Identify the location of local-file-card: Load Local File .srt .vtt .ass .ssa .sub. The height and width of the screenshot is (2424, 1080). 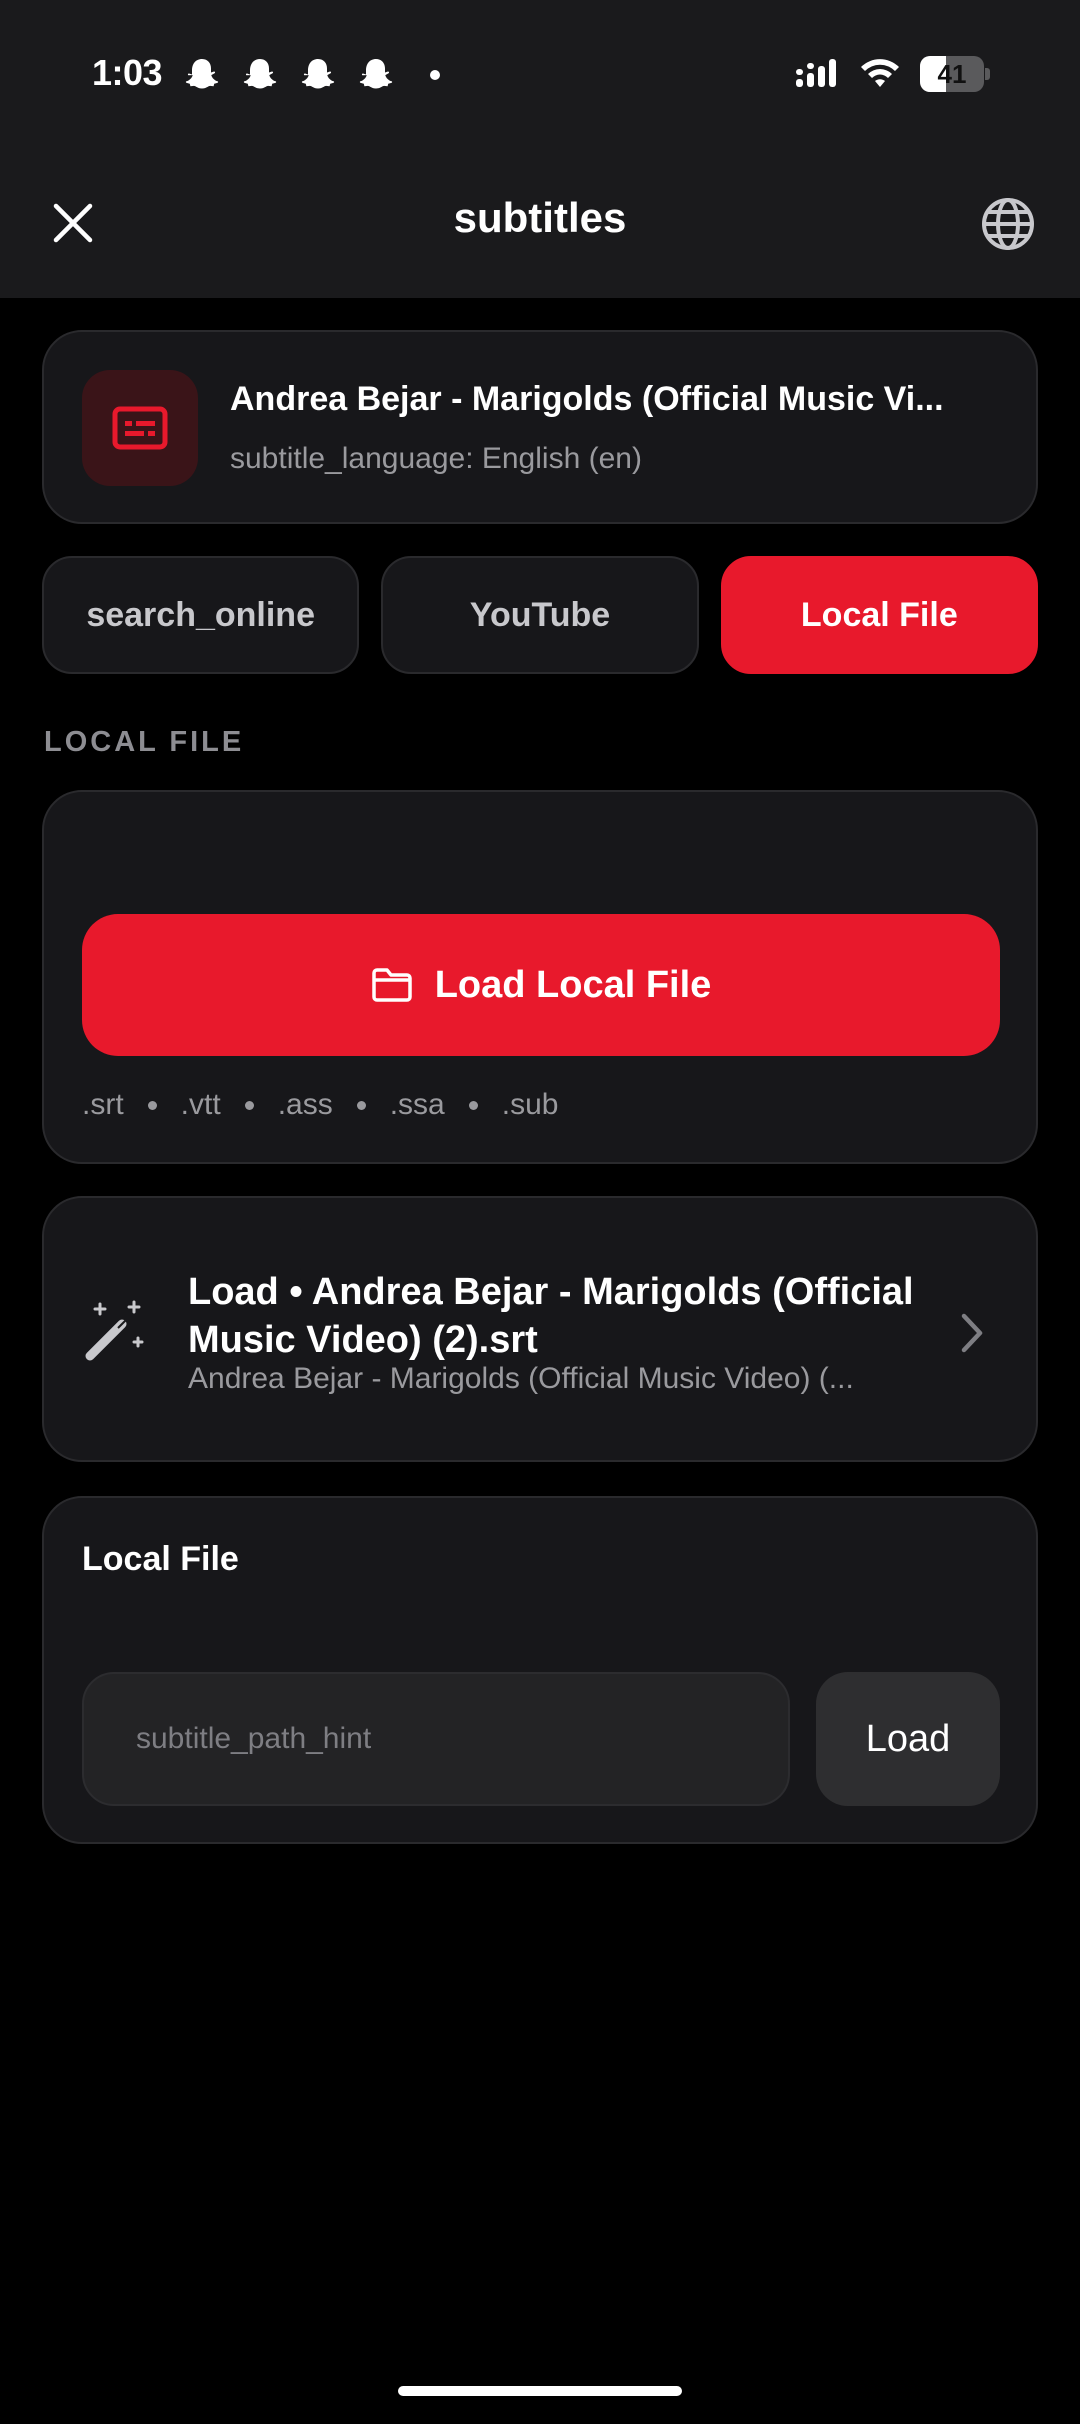
(540, 977).